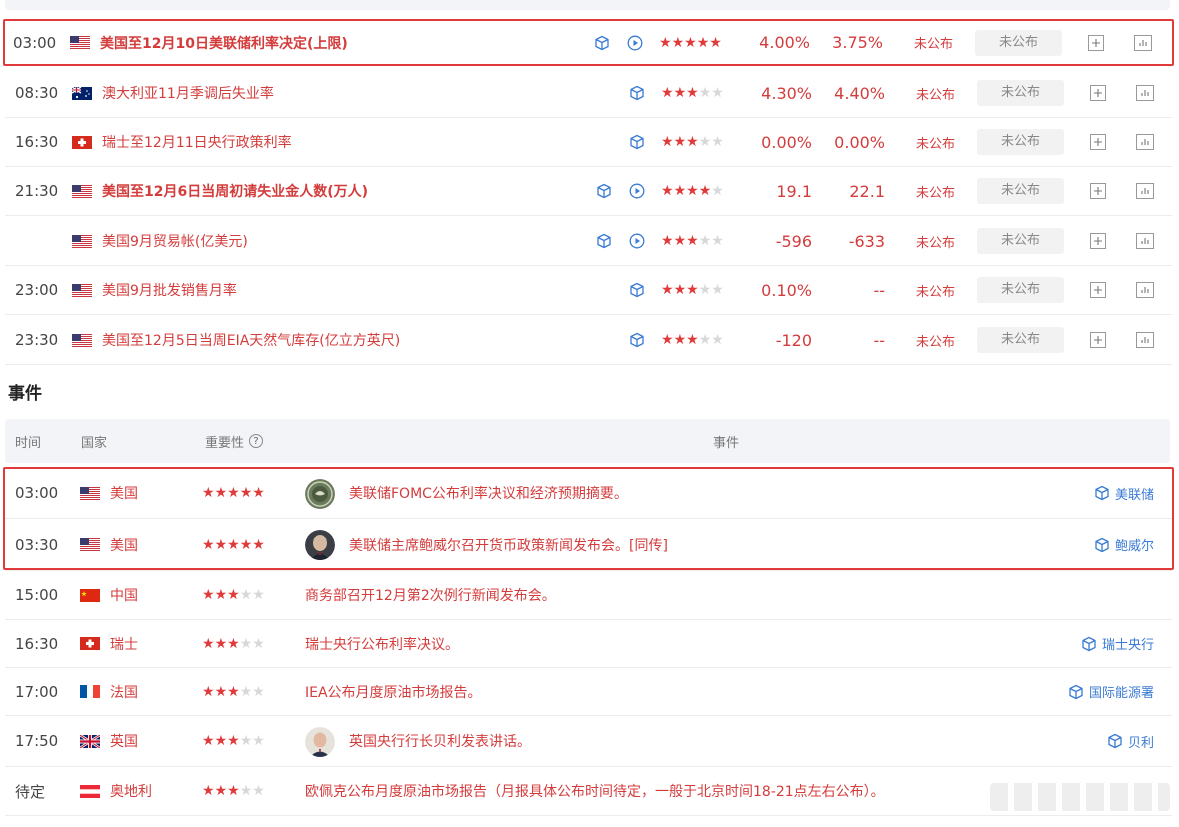 The width and height of the screenshot is (1179, 827). Describe the element at coordinates (1124, 544) in the screenshot. I see `event-tag-link: 鲍威尔` at that location.